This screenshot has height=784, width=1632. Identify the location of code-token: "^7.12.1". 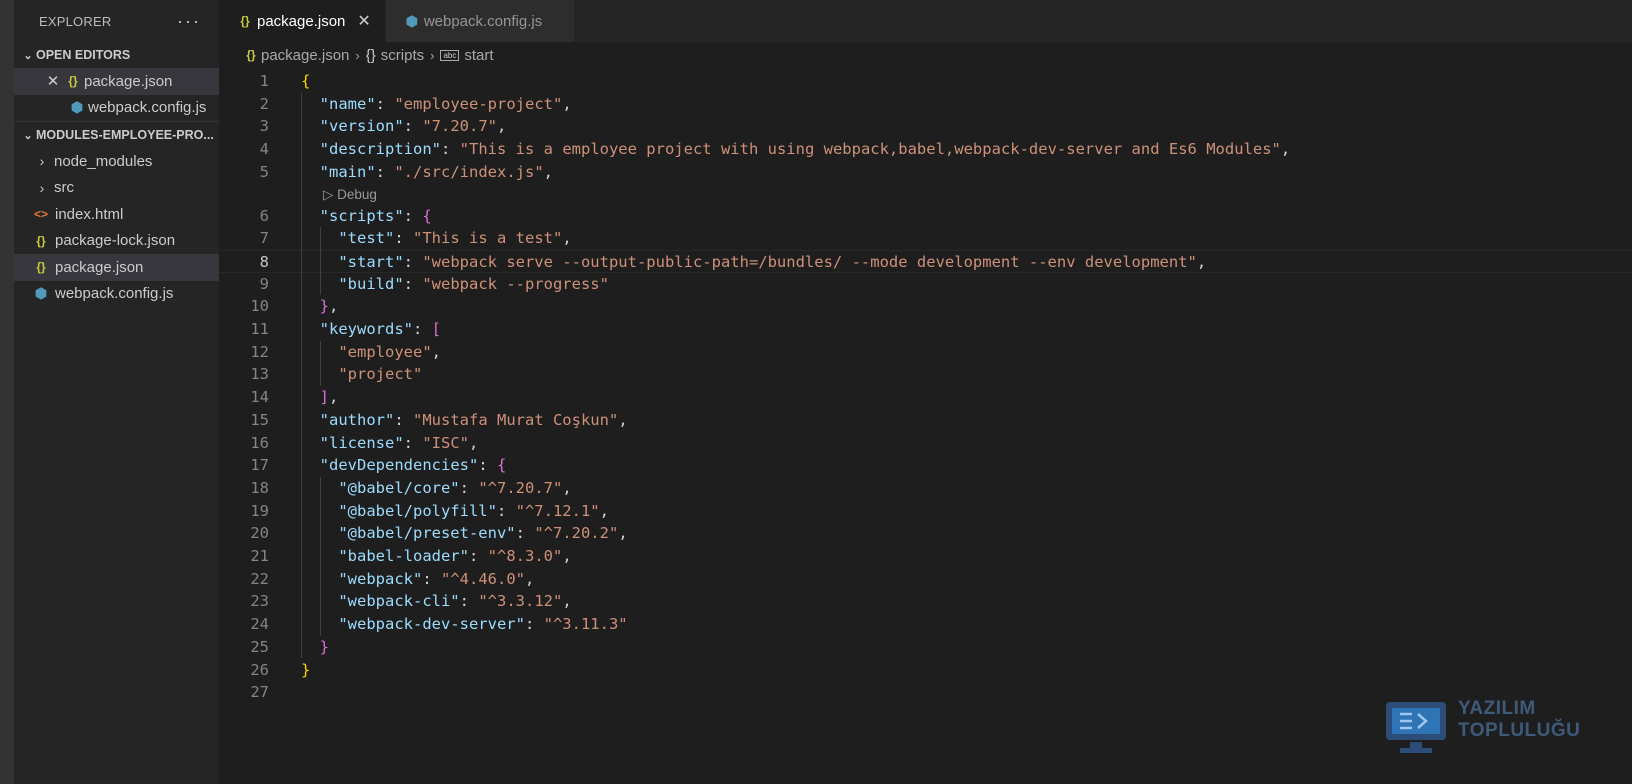
(557, 510).